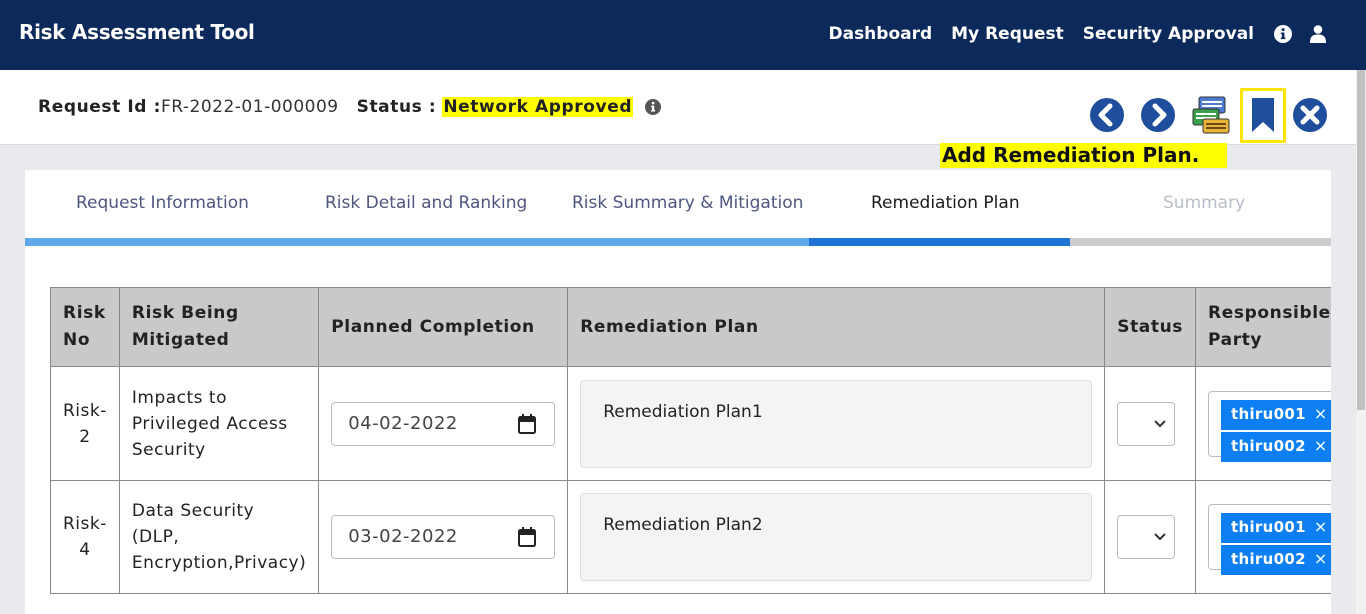 This screenshot has height=614, width=1366. What do you see at coordinates (396, 107) in the screenshot?
I see `status-label: Status :` at bounding box center [396, 107].